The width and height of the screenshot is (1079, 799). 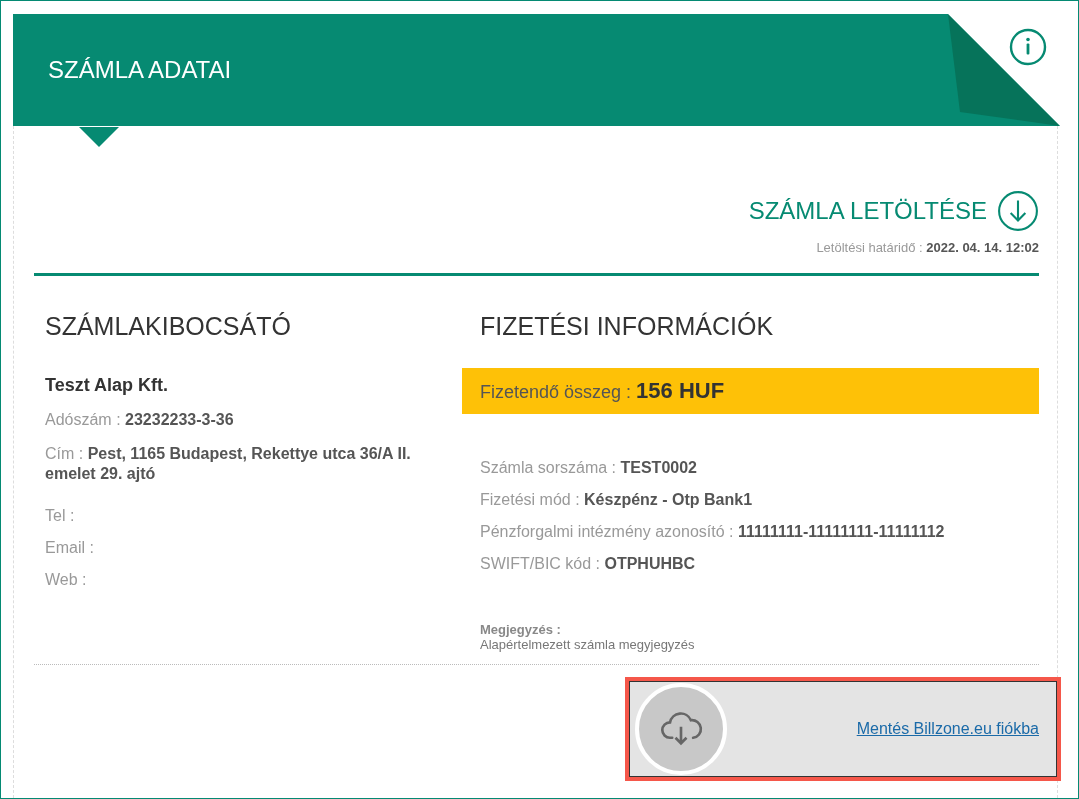 I want to click on amount-banner: Fizetendő összeg : 156 HUF, so click(x=750, y=391).